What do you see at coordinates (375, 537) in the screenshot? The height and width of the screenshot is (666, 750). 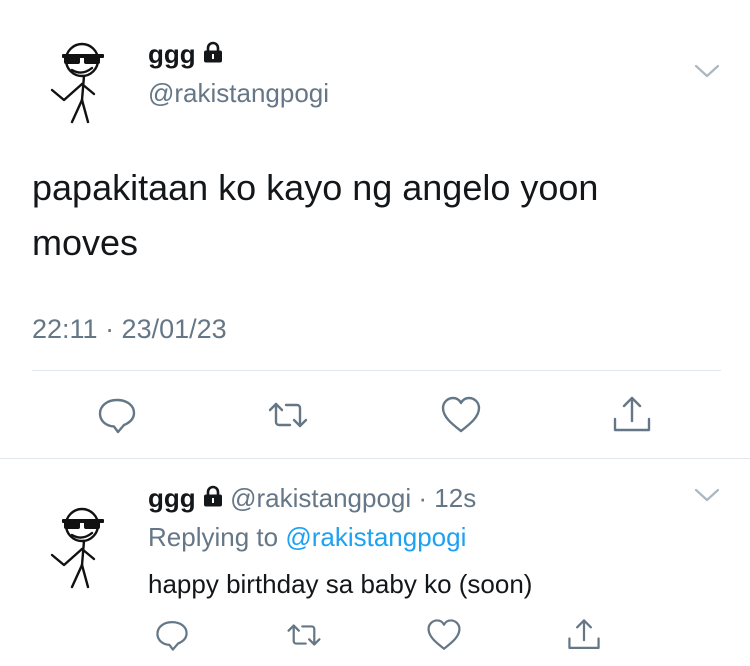 I see `replying-handle-link: @rakistangpogi` at bounding box center [375, 537].